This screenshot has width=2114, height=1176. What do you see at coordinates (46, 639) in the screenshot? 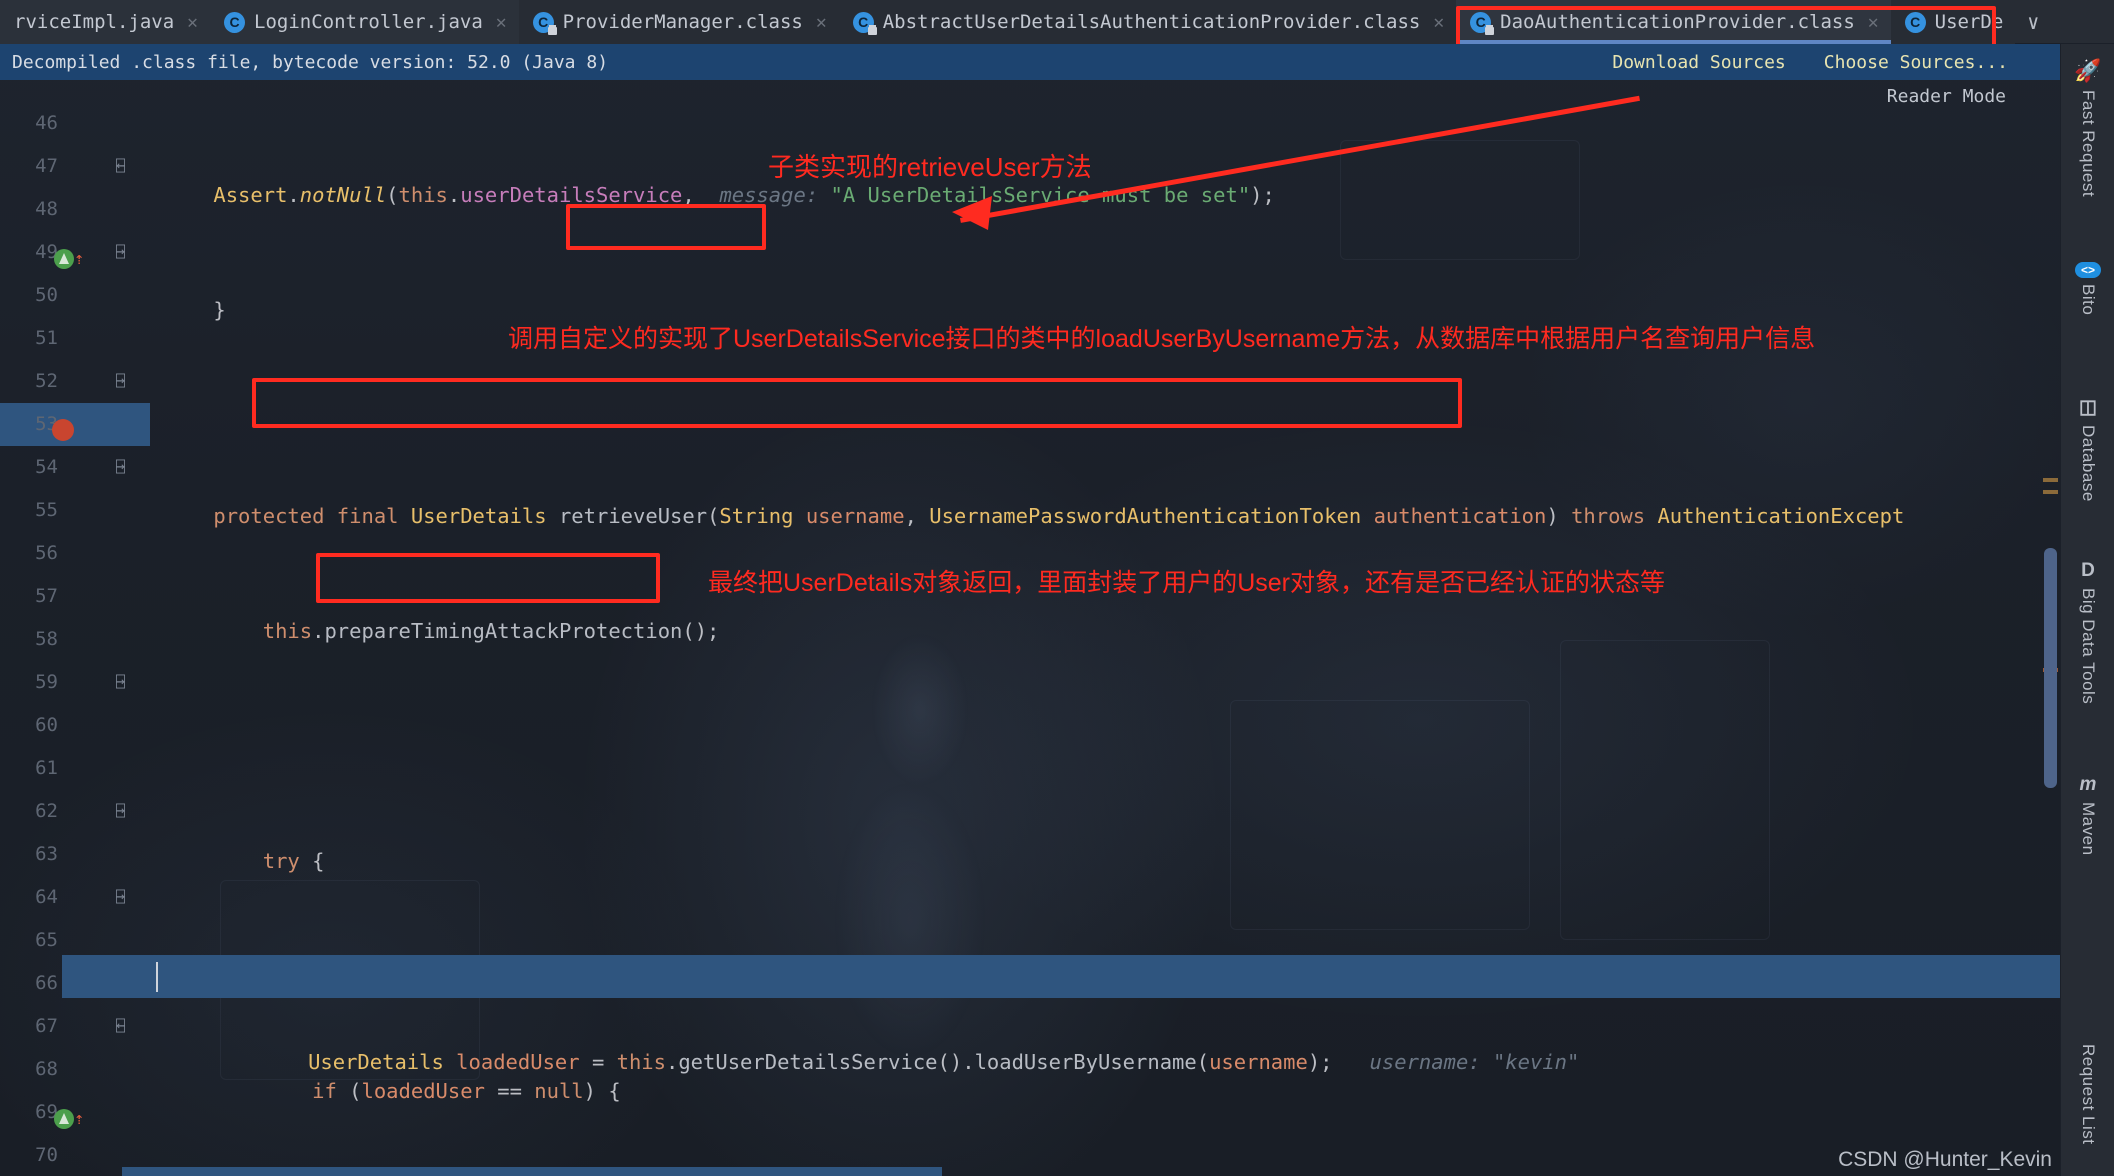
I see `line-number: 58` at bounding box center [46, 639].